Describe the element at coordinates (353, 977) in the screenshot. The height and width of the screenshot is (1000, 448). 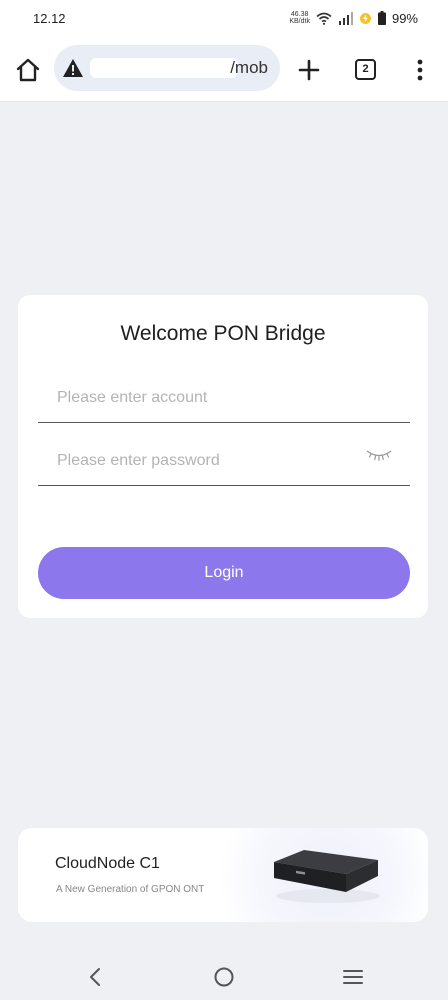
I see `menu-lines-icon` at that location.